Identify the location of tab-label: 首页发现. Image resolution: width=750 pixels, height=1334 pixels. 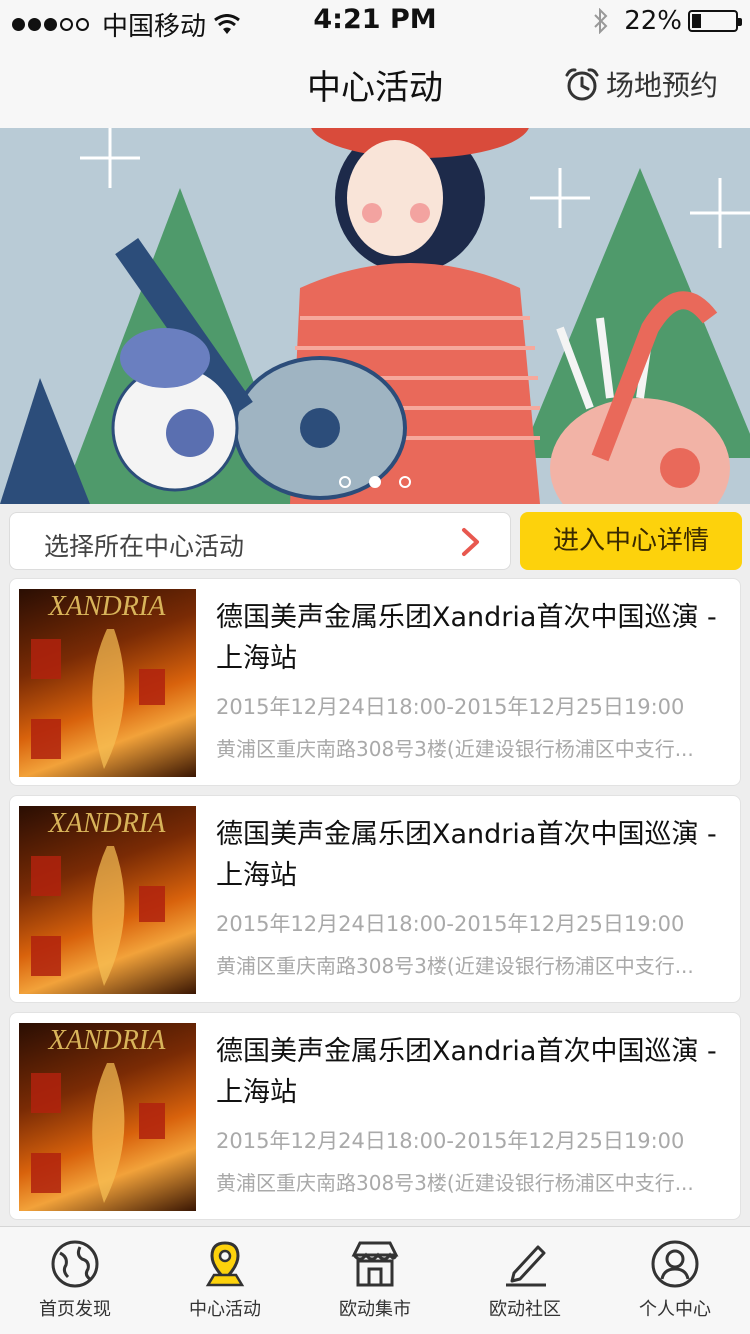
(75, 1309).